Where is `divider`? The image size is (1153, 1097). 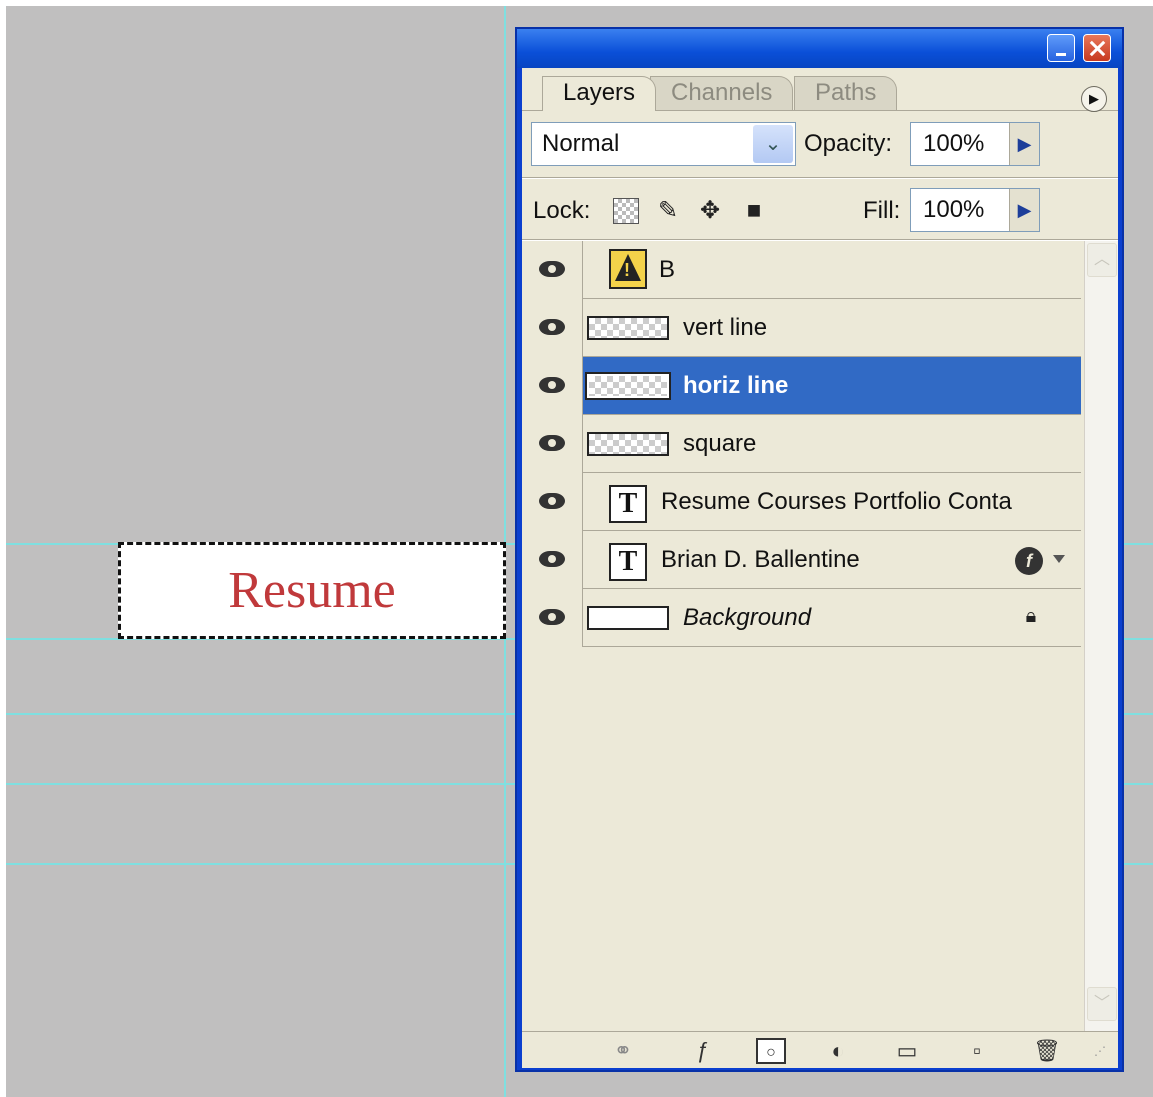 divider is located at coordinates (820, 178).